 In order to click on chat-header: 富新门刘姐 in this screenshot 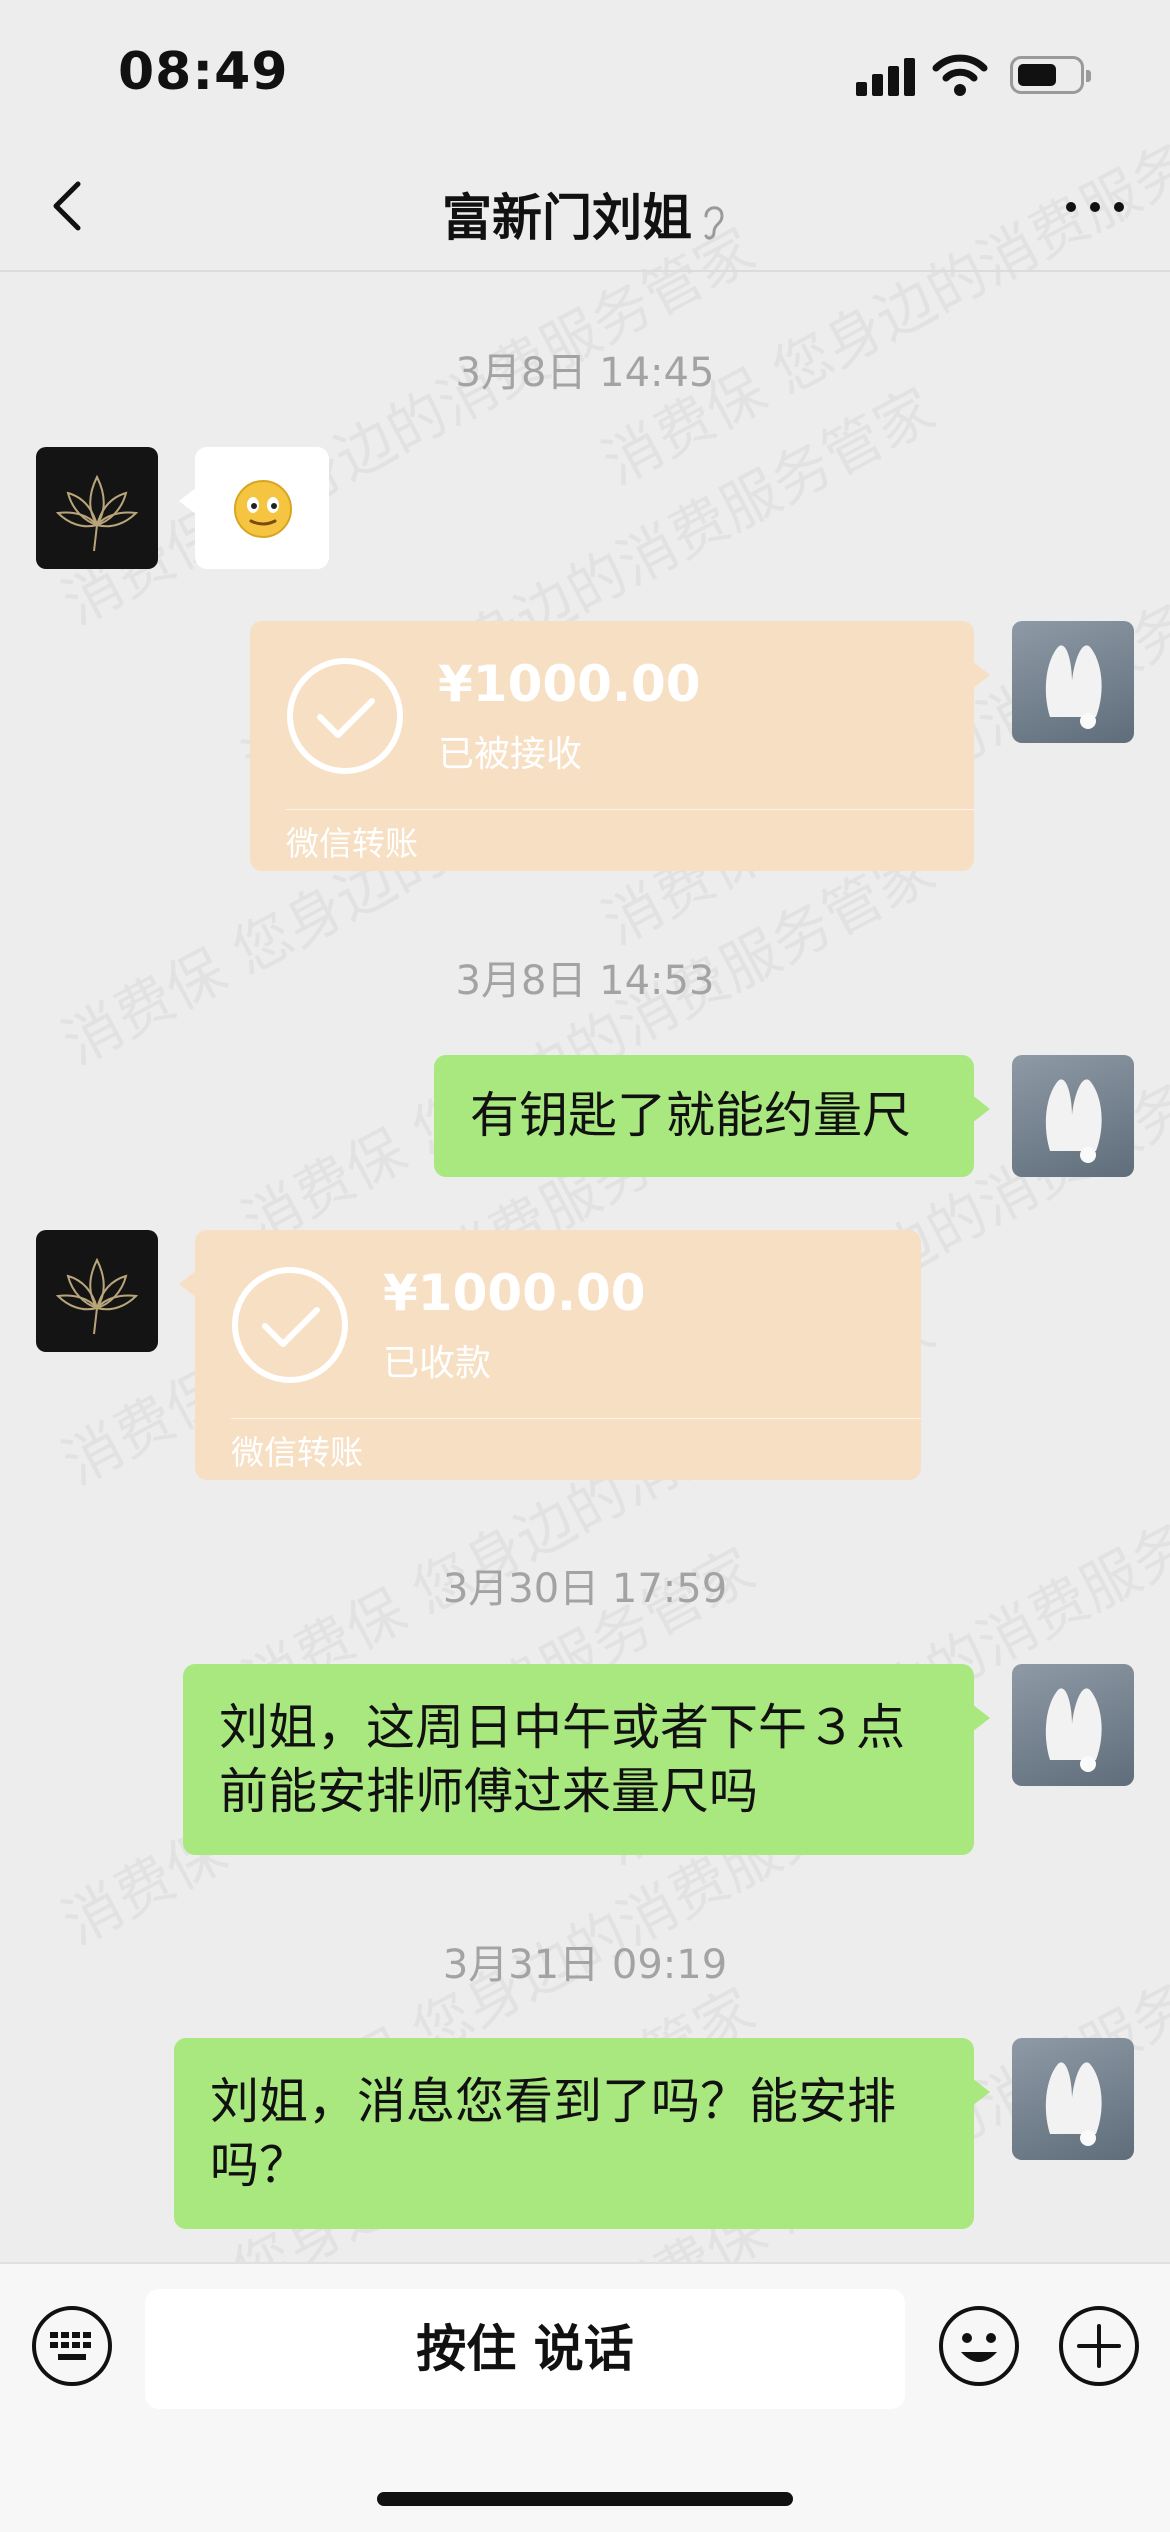, I will do `click(585, 211)`.